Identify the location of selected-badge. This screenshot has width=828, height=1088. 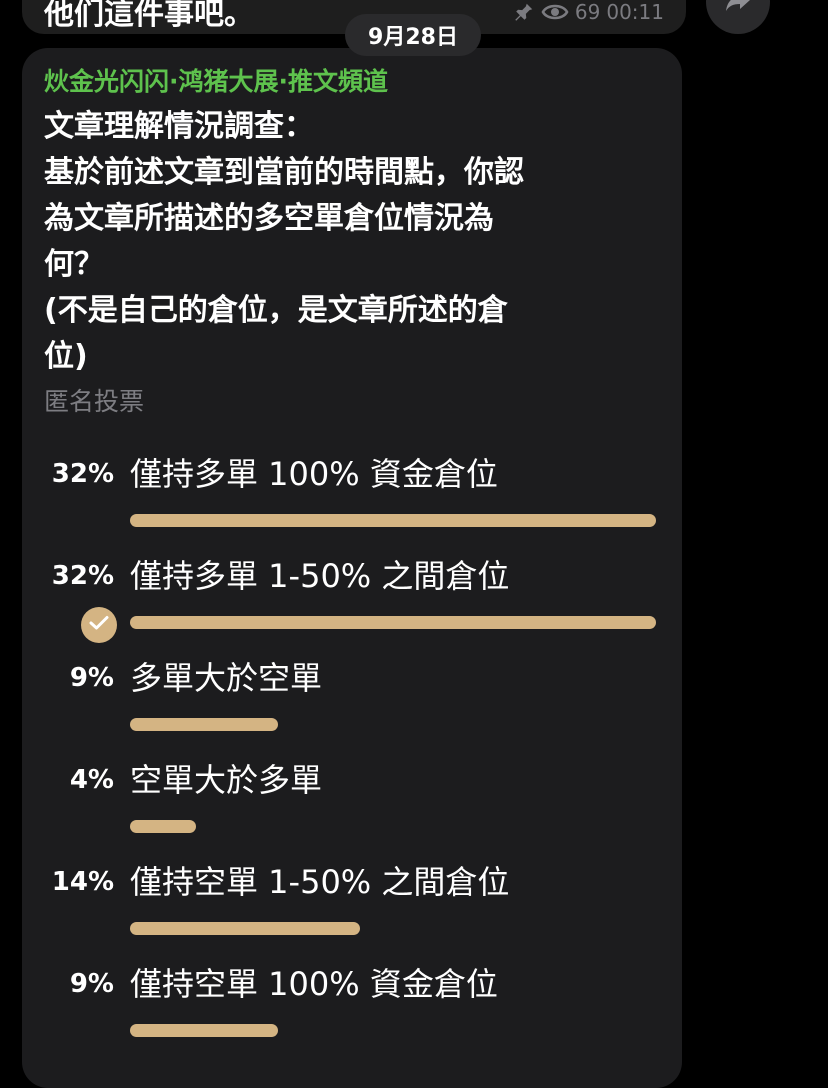
(99, 625).